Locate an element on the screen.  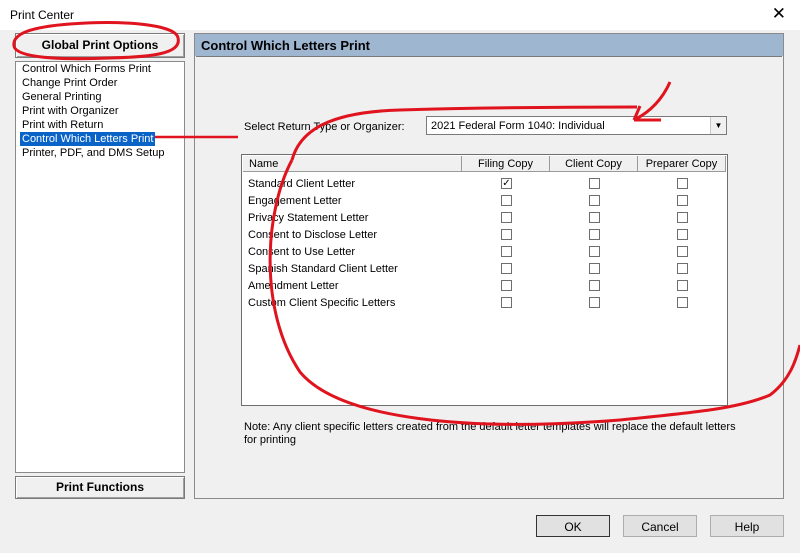
return-type-select: 2021 Federal Form 1040: Individual ▼ is located at coordinates (576, 125).